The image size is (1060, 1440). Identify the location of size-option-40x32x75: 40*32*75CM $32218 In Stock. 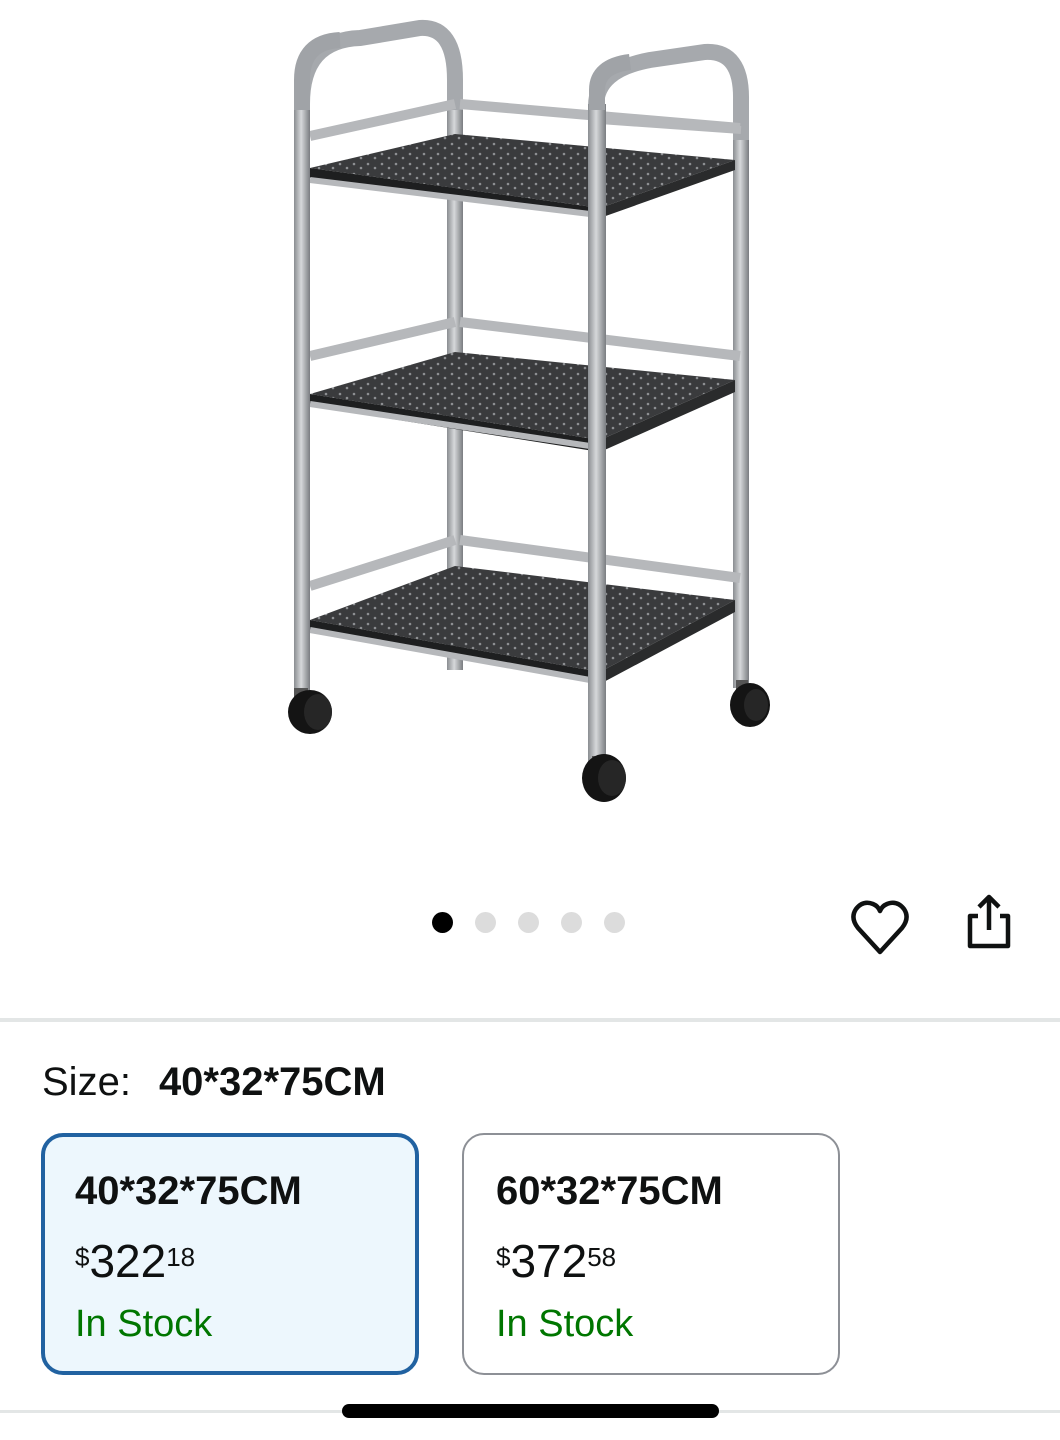
(230, 1254).